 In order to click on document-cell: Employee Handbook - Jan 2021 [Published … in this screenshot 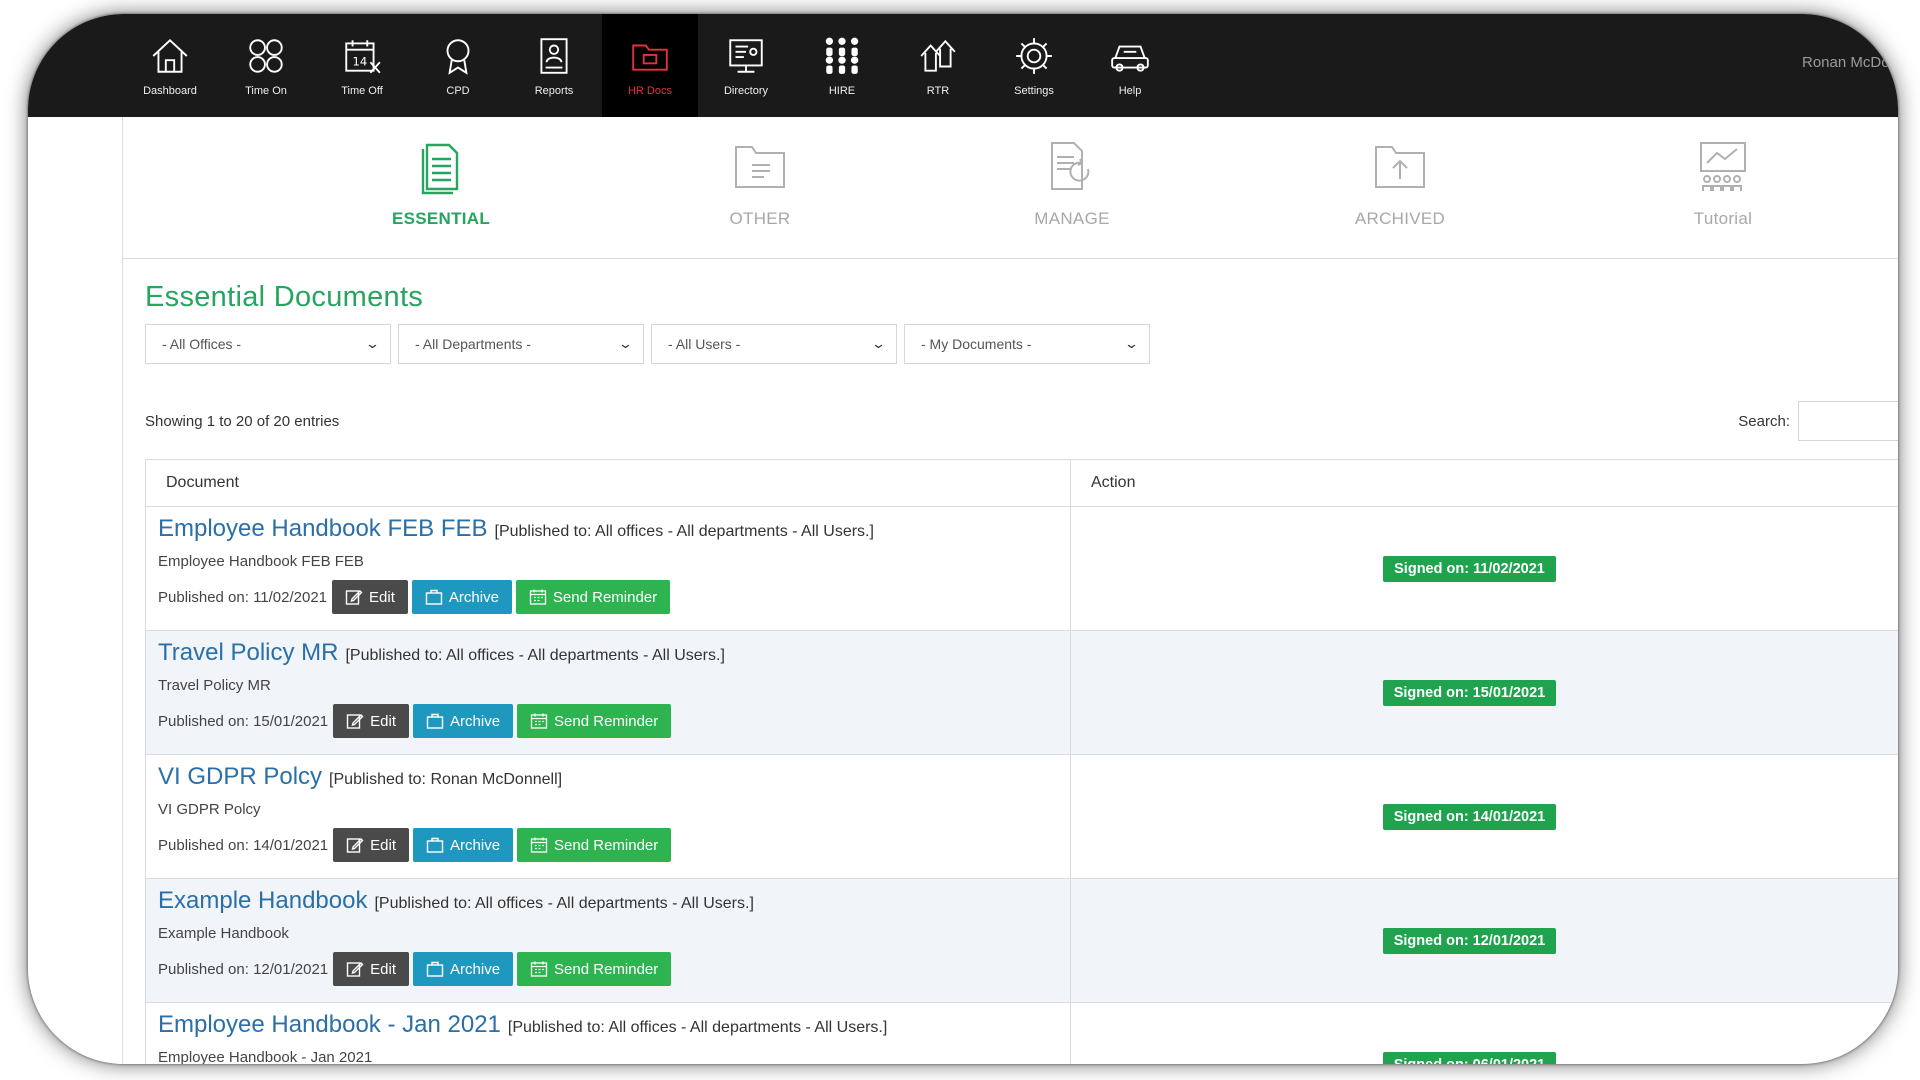, I will do `click(608, 1033)`.